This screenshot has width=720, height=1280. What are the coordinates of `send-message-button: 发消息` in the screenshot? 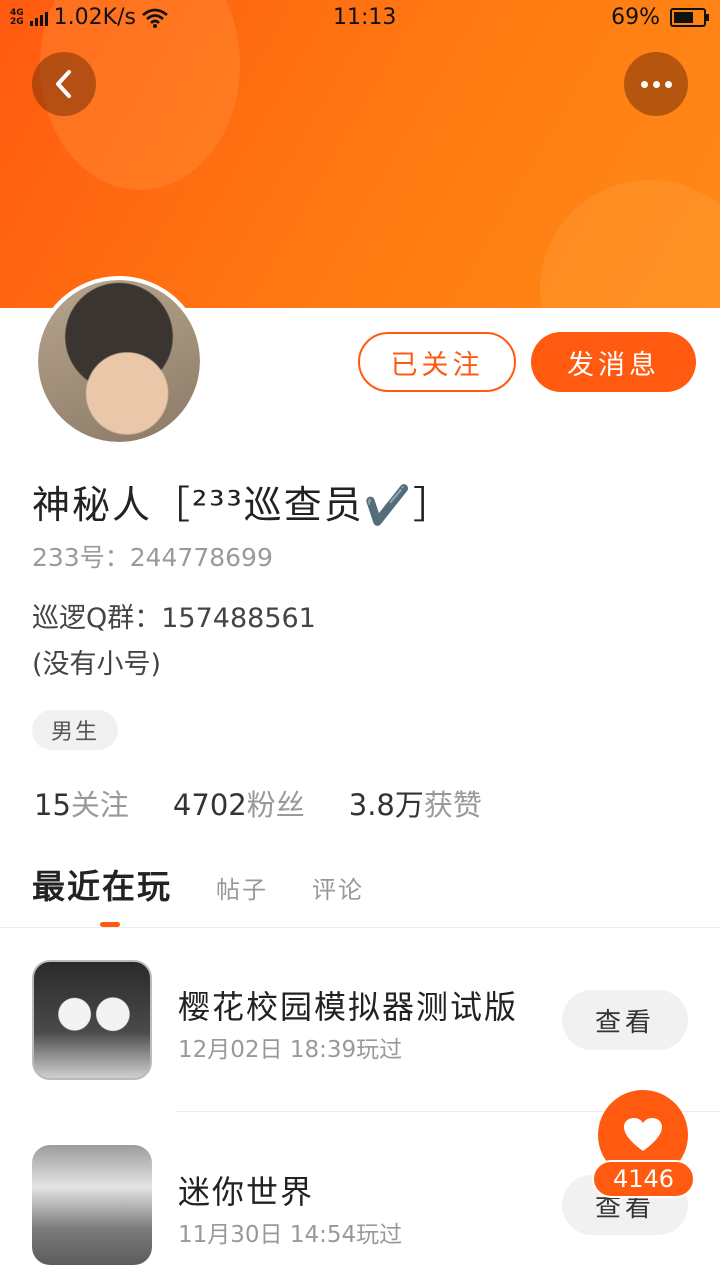 It's located at (613, 362).